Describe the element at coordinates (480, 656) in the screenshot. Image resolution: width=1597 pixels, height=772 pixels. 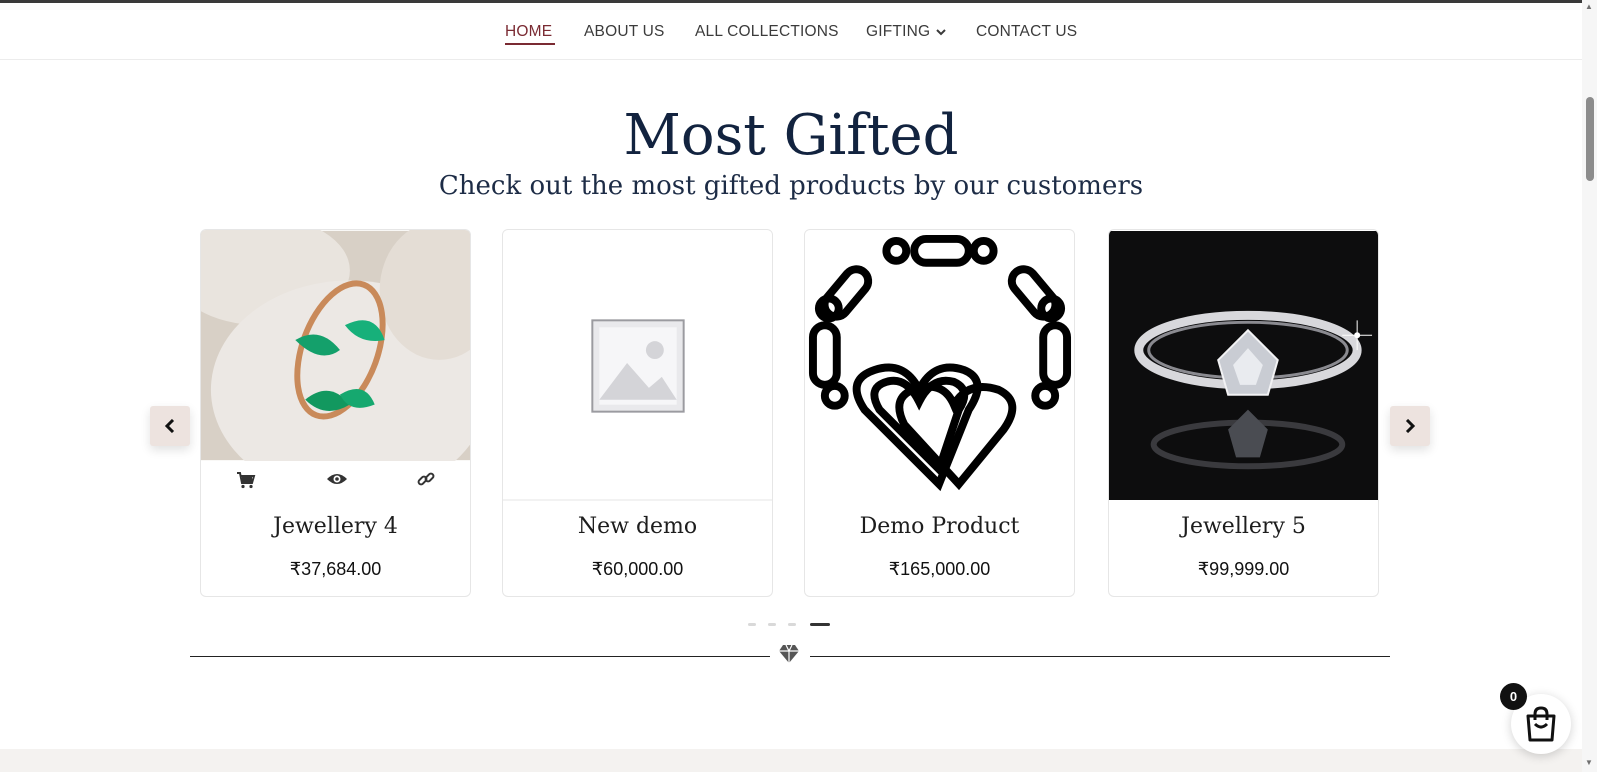
I see `divider-line-left` at that location.